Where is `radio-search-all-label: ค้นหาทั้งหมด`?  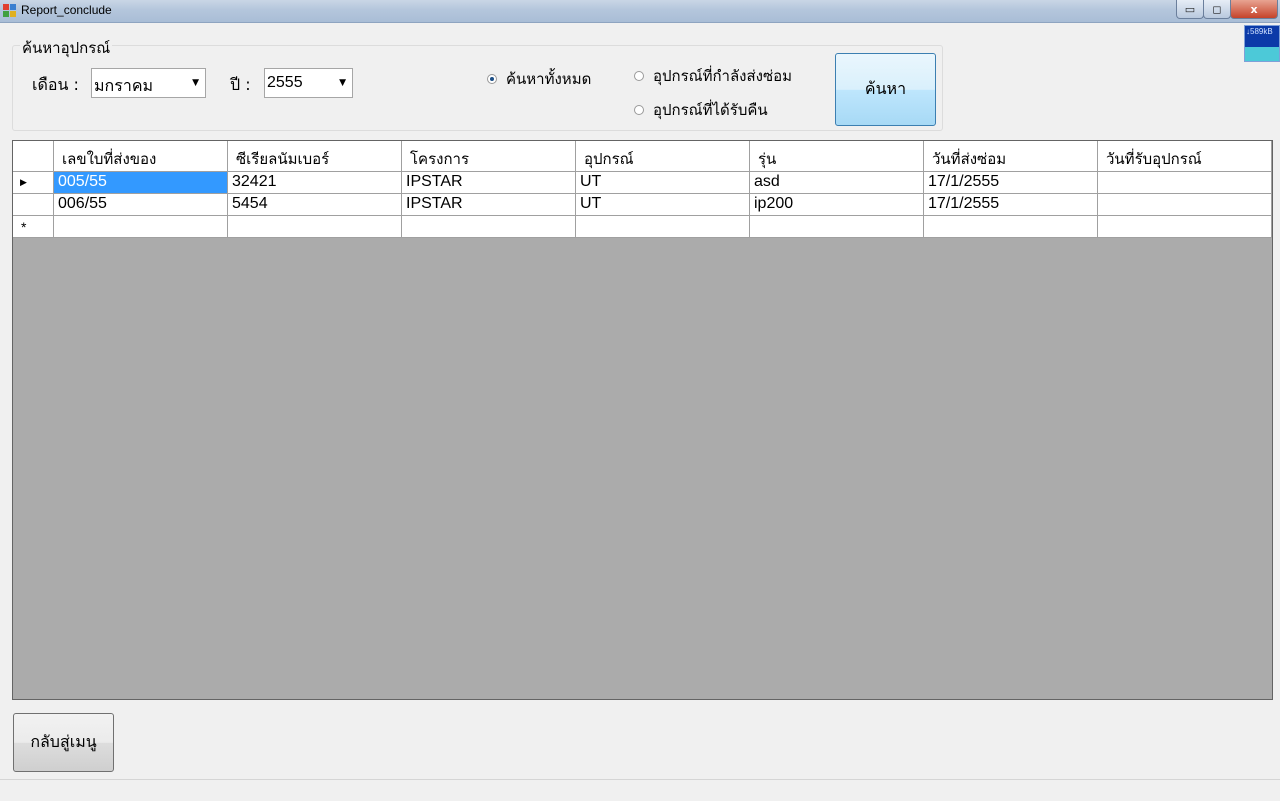 radio-search-all-label: ค้นหาทั้งหมด is located at coordinates (549, 79).